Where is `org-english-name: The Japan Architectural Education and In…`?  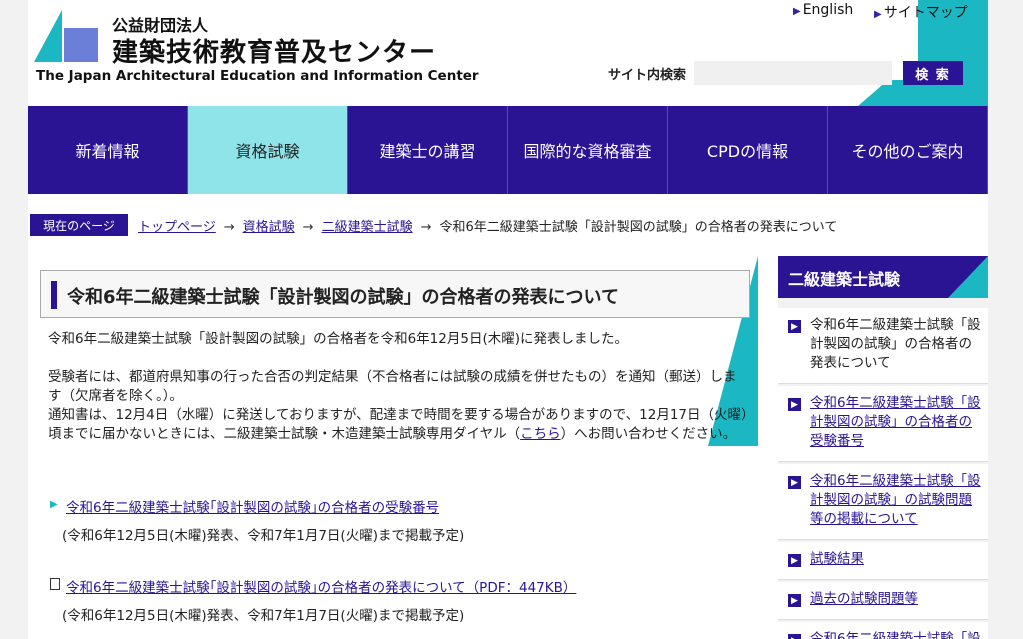 org-english-name: The Japan Architectural Education and In… is located at coordinates (257, 76).